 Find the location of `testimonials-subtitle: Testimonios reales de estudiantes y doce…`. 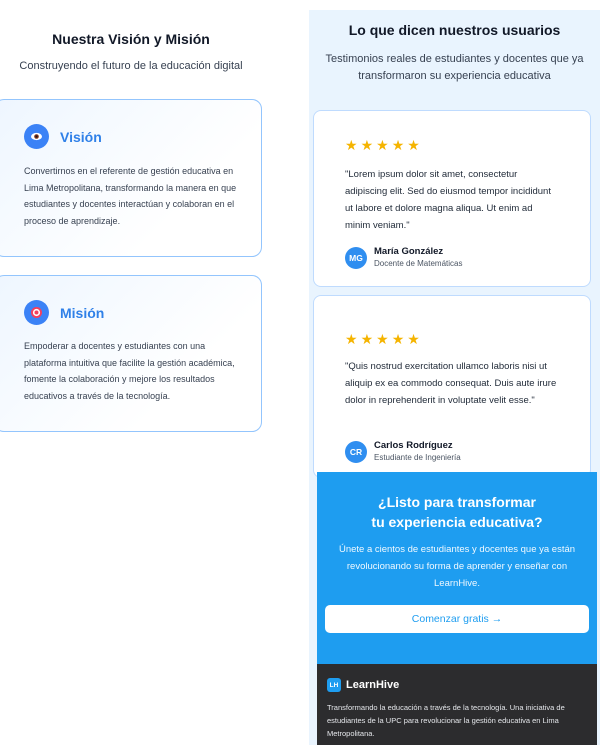

testimonials-subtitle: Testimonios reales de estudiantes y doce… is located at coordinates (454, 67).